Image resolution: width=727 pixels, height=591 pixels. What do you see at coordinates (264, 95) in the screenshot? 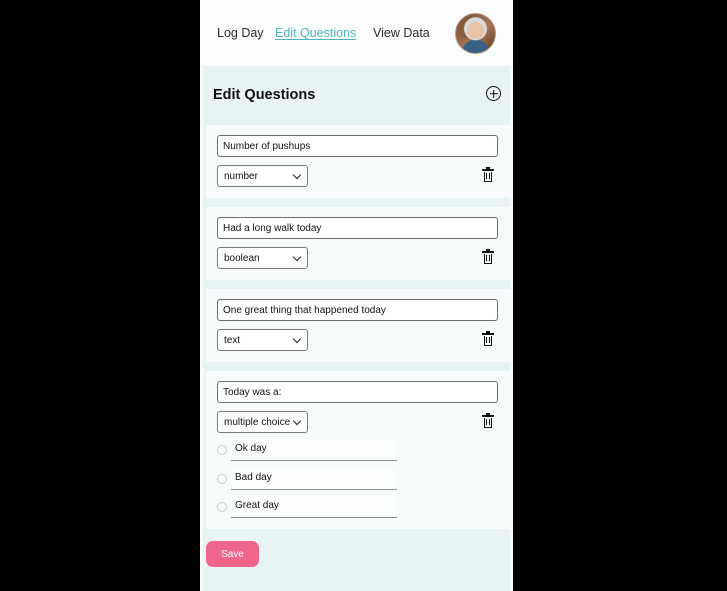
I see `page-title: Edit Questions` at bounding box center [264, 95].